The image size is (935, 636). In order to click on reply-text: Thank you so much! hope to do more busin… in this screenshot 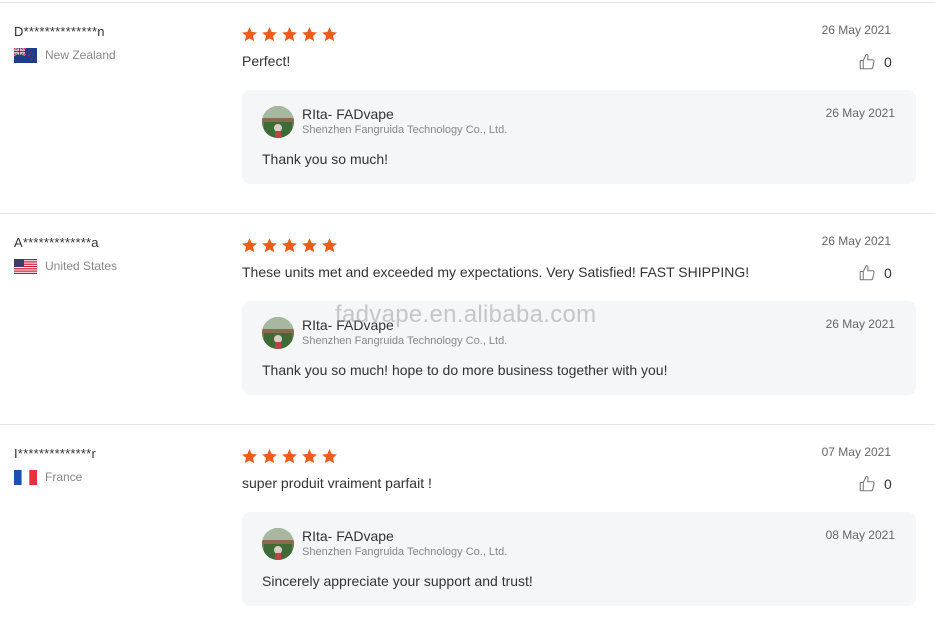, I will do `click(465, 370)`.